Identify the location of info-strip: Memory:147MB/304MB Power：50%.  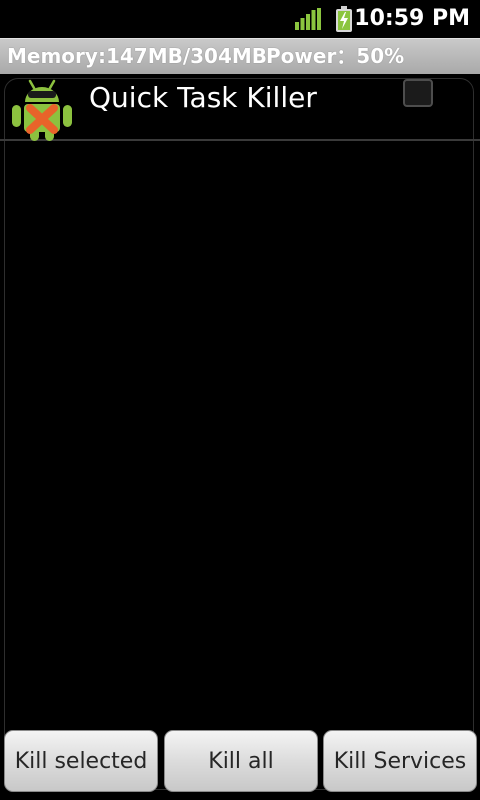
(240, 56).